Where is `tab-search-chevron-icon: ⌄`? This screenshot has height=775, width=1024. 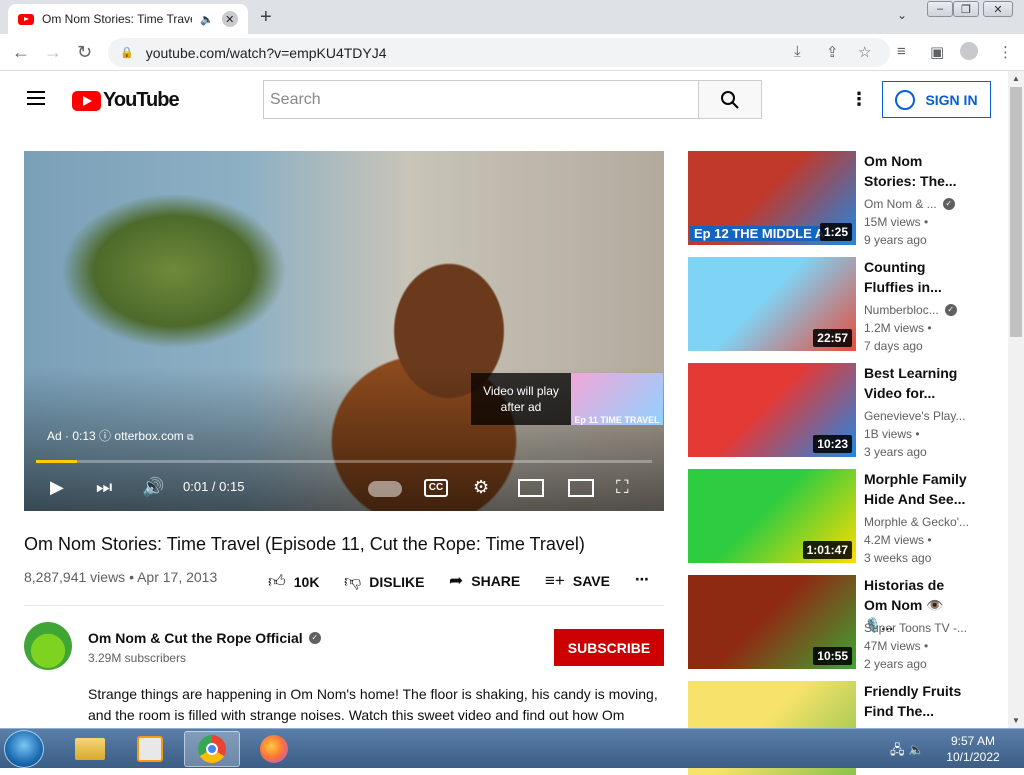
tab-search-chevron-icon: ⌄ is located at coordinates (902, 15).